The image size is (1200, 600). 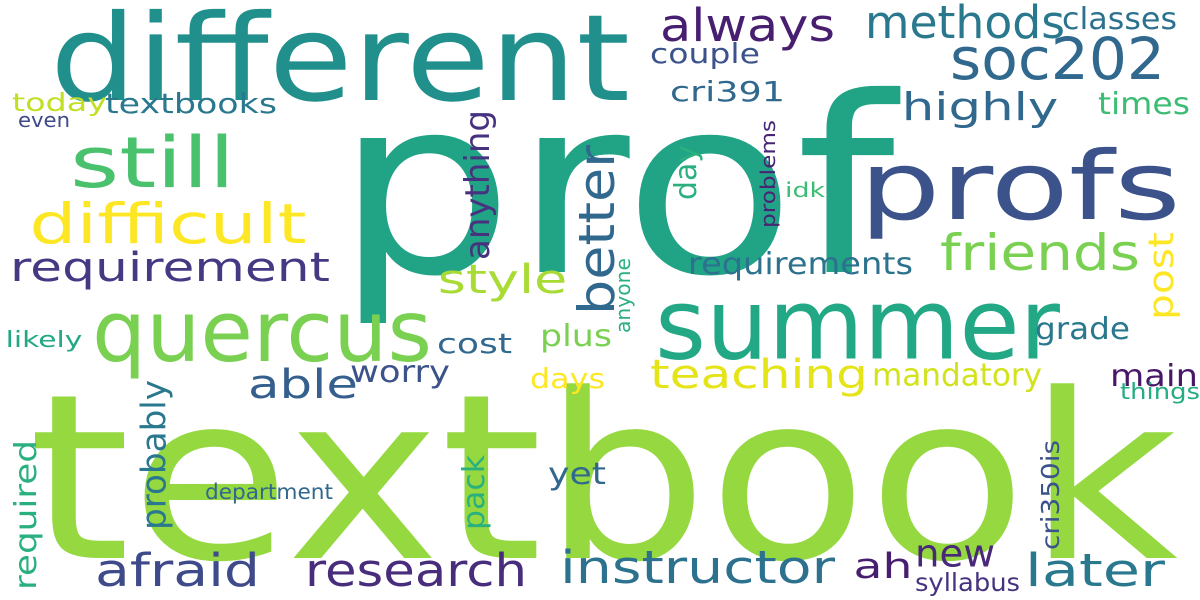 I want to click on word-teaching: teaching, so click(x=759, y=375).